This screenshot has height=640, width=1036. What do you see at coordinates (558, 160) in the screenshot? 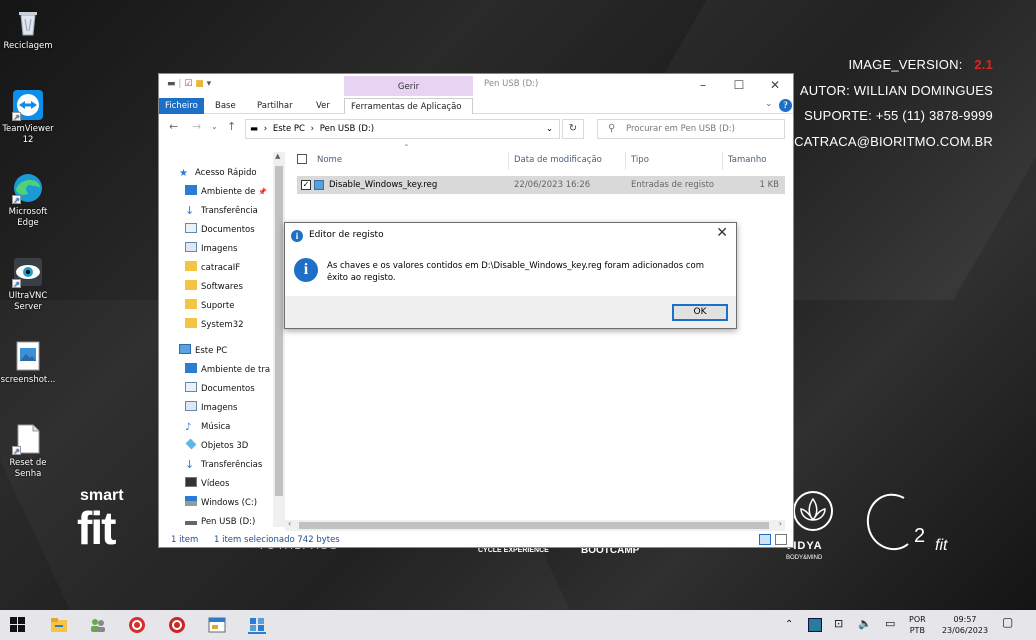
I see `column-header-modified: Data de modificação` at bounding box center [558, 160].